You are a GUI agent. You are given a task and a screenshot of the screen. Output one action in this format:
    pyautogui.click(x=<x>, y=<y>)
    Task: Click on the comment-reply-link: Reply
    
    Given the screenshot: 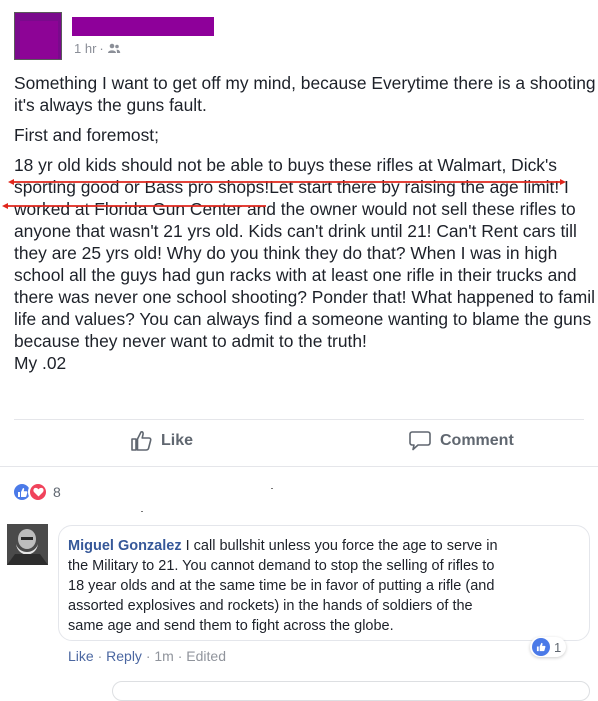 What is the action you would take?
    pyautogui.click(x=124, y=656)
    